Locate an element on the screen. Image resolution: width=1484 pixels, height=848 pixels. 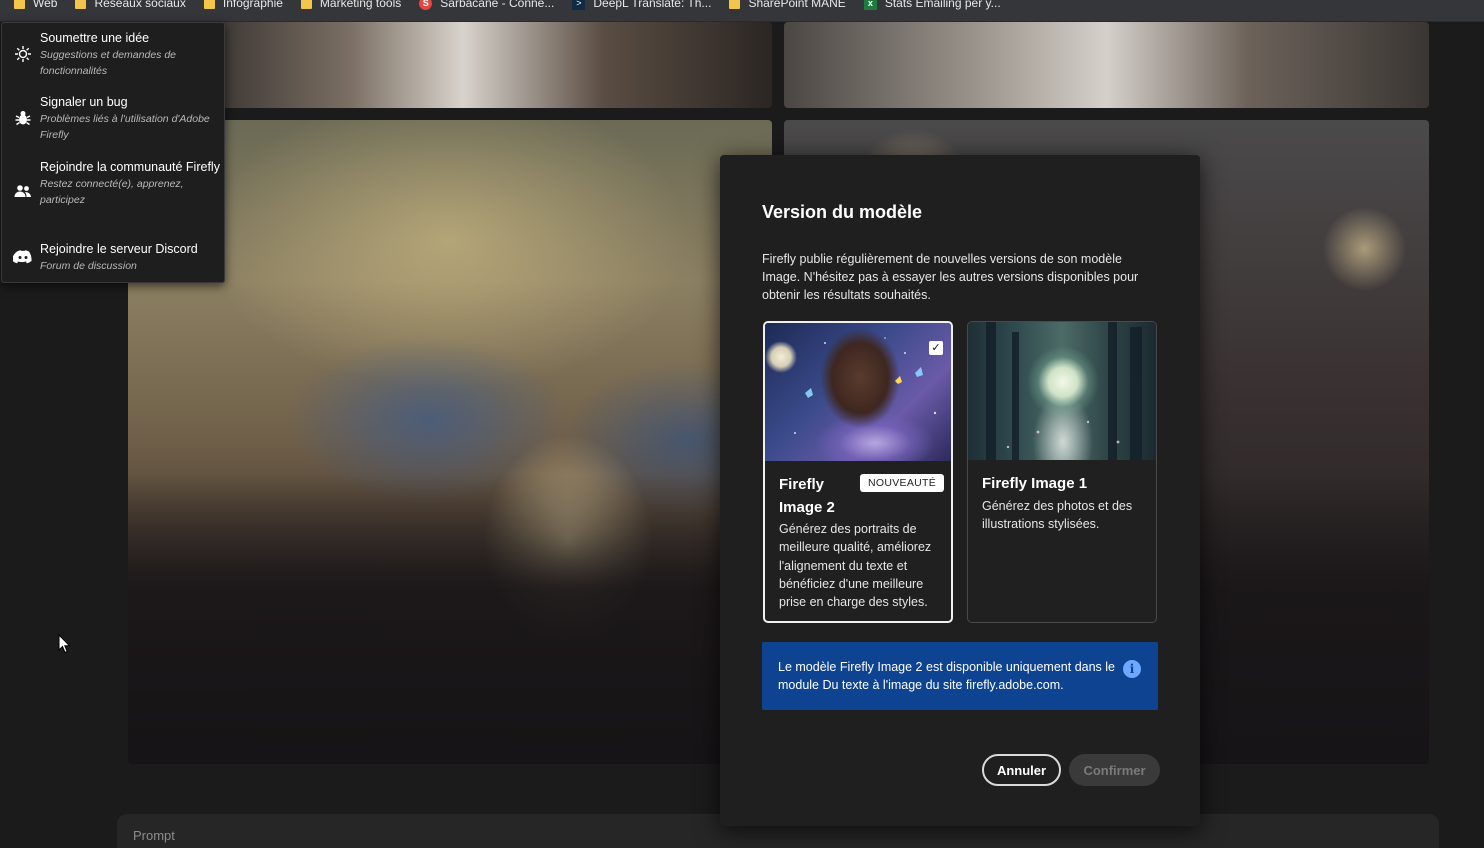
bookmark-marketing-tools: Marketing tools is located at coordinates (351, 6).